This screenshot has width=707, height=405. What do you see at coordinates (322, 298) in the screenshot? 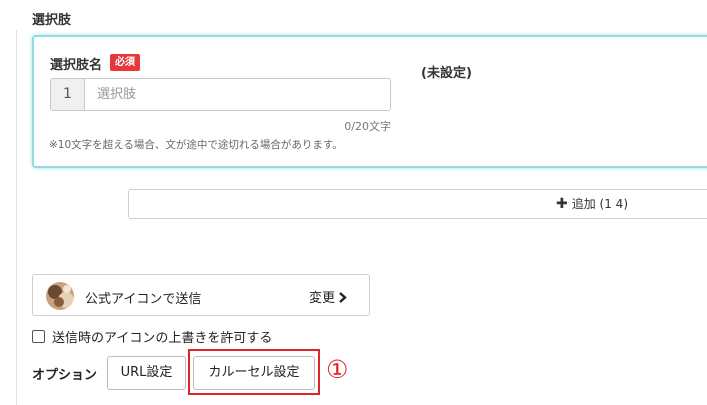
I see `change-label: 変更` at bounding box center [322, 298].